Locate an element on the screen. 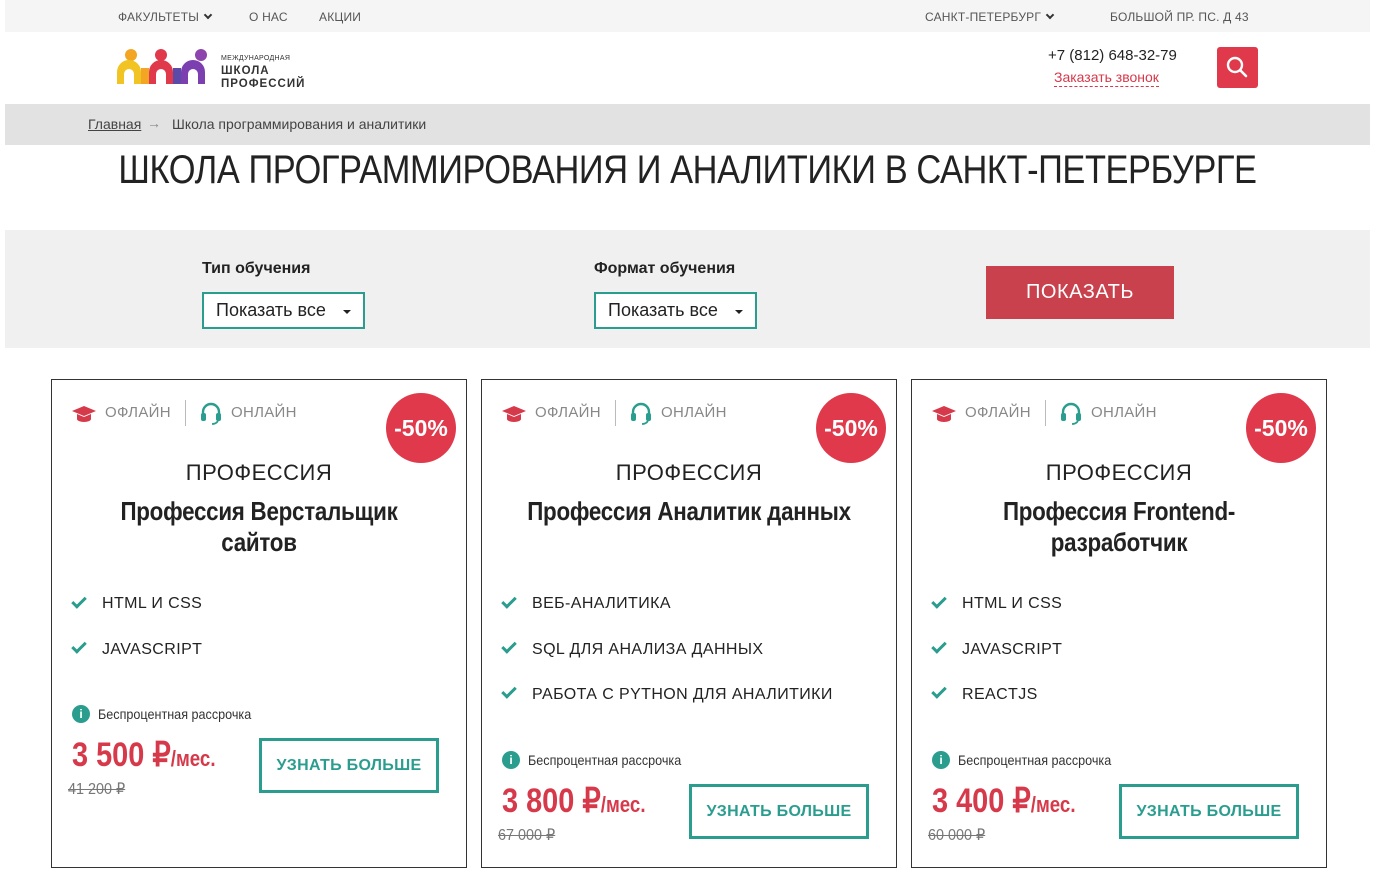 The image size is (1375, 873). price: 3 800 ₽/мес. is located at coordinates (574, 801).